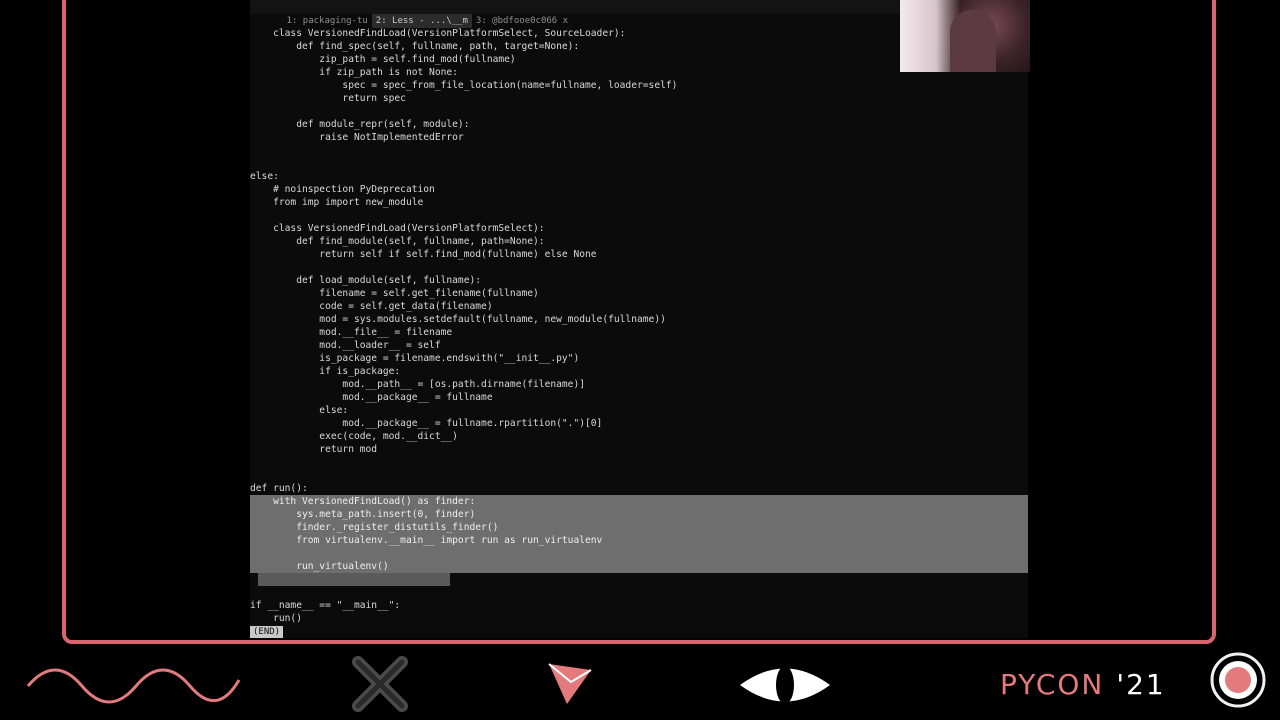 The width and height of the screenshot is (1280, 720). Describe the element at coordinates (366, 280) in the screenshot. I see `code-line: def load_module(self, fullname):` at that location.